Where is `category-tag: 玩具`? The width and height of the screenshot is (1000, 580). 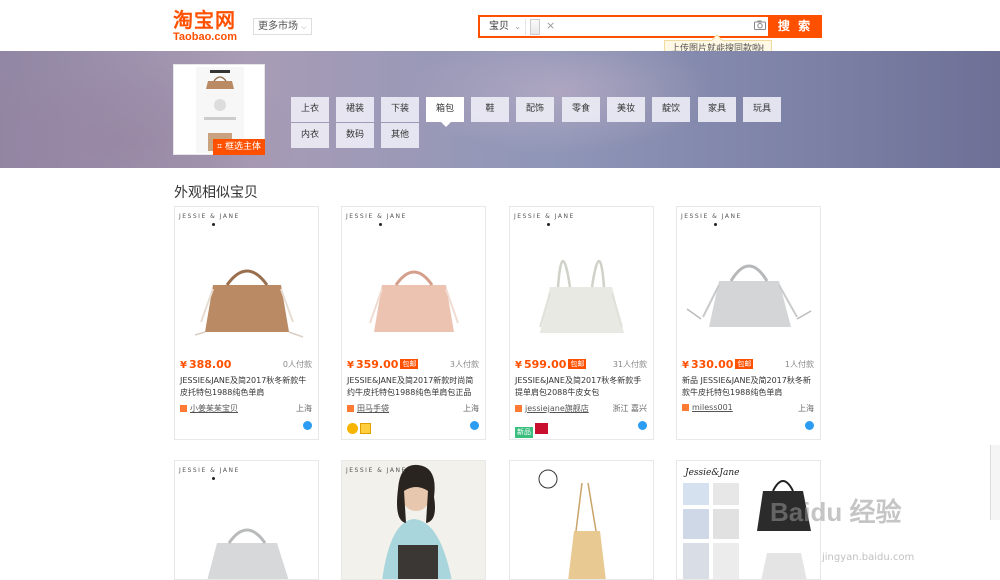
category-tag: 玩具 is located at coordinates (762, 109).